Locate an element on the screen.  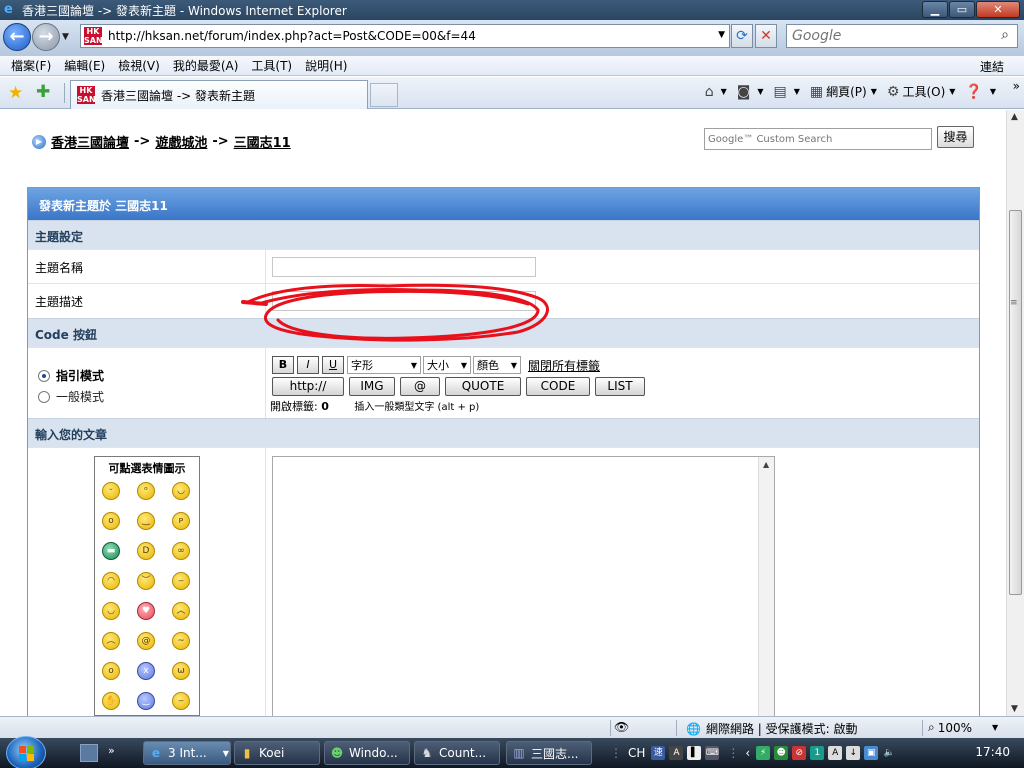
emoticon-tongue-icon: ᴘ is located at coordinates (181, 521).